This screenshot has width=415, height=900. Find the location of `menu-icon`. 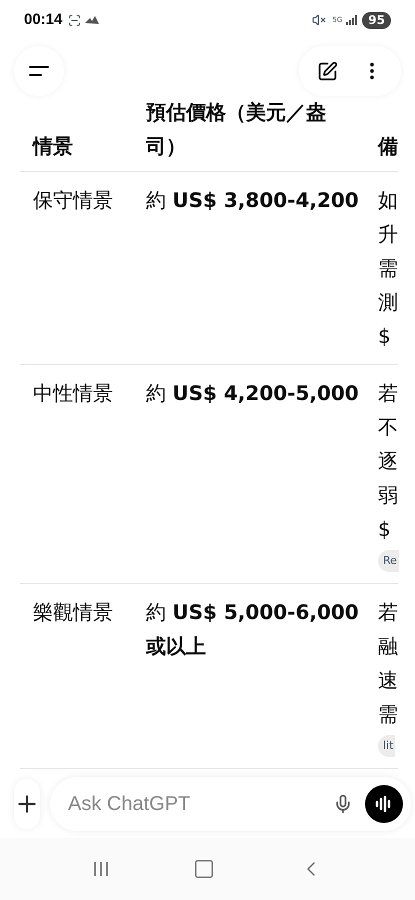

menu-icon is located at coordinates (39, 71).